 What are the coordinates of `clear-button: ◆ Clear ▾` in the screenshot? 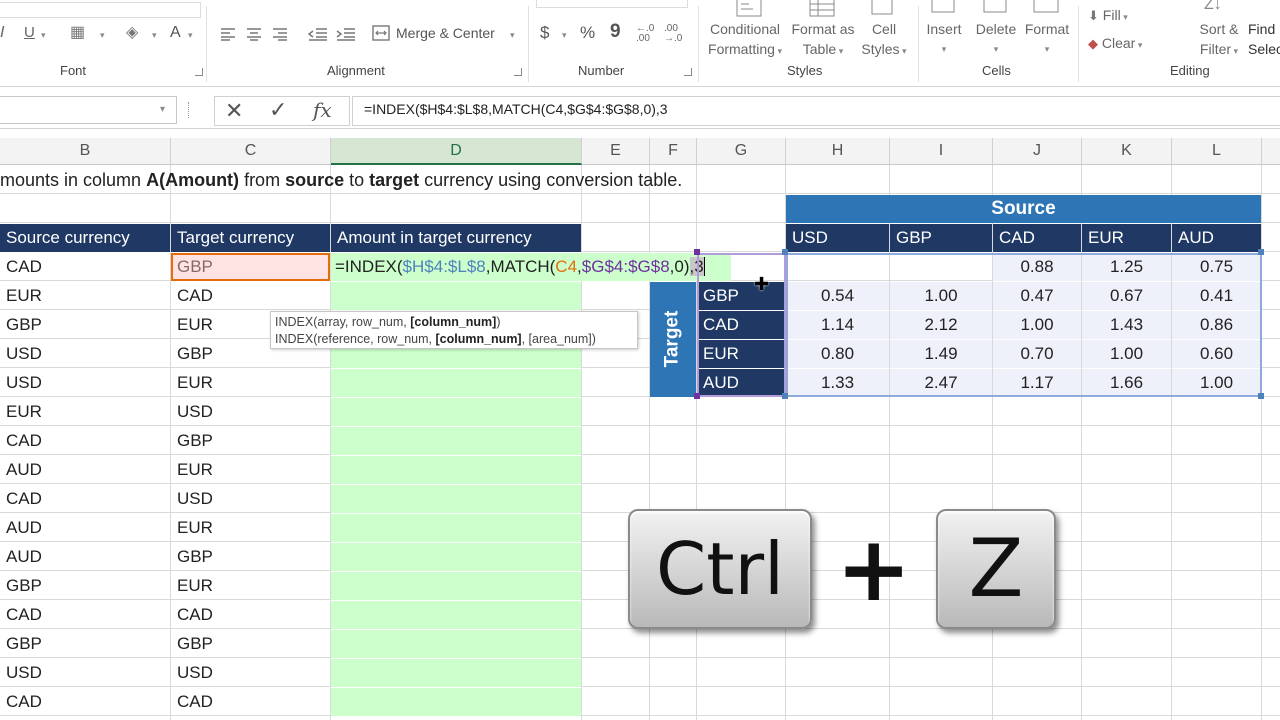 It's located at (1115, 44).